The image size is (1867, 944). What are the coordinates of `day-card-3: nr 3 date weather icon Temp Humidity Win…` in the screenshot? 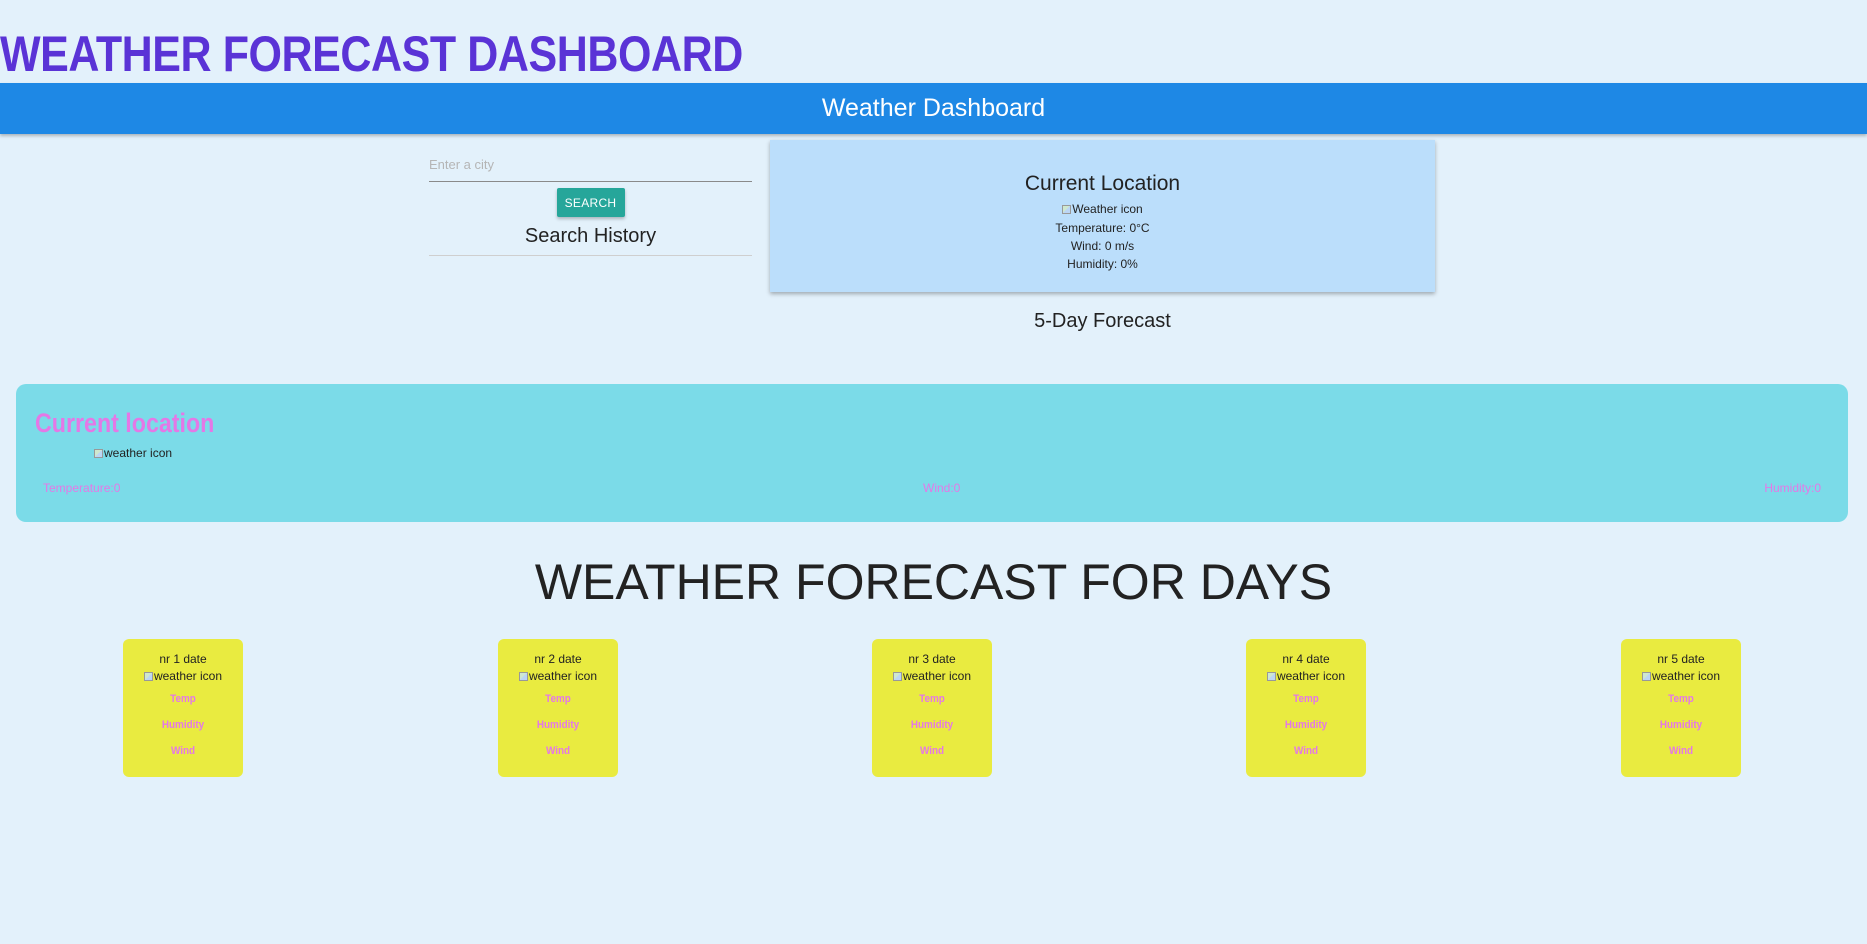 It's located at (932, 708).